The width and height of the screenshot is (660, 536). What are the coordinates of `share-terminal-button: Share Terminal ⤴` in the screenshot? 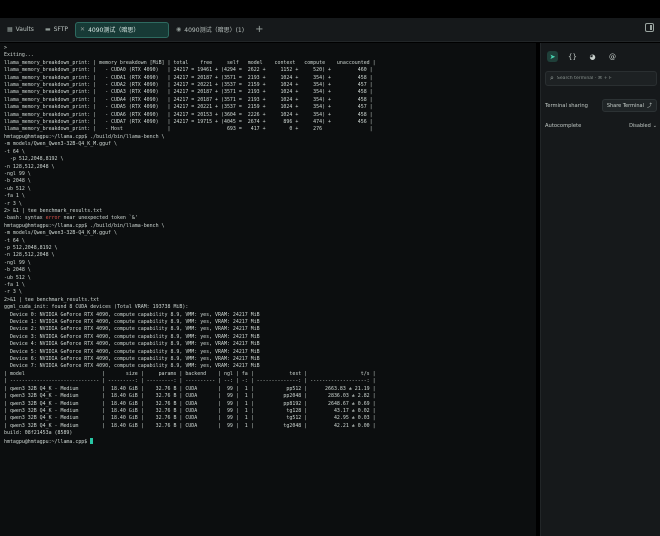 It's located at (629, 105).